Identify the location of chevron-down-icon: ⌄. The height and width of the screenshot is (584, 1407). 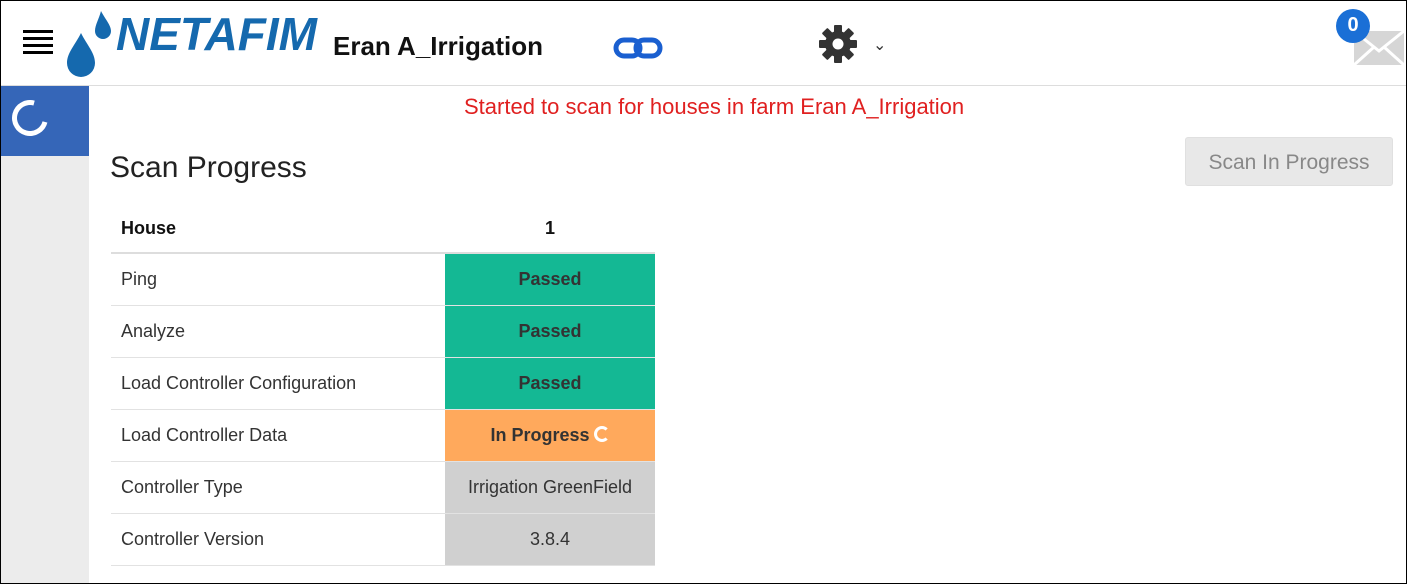
(879, 45).